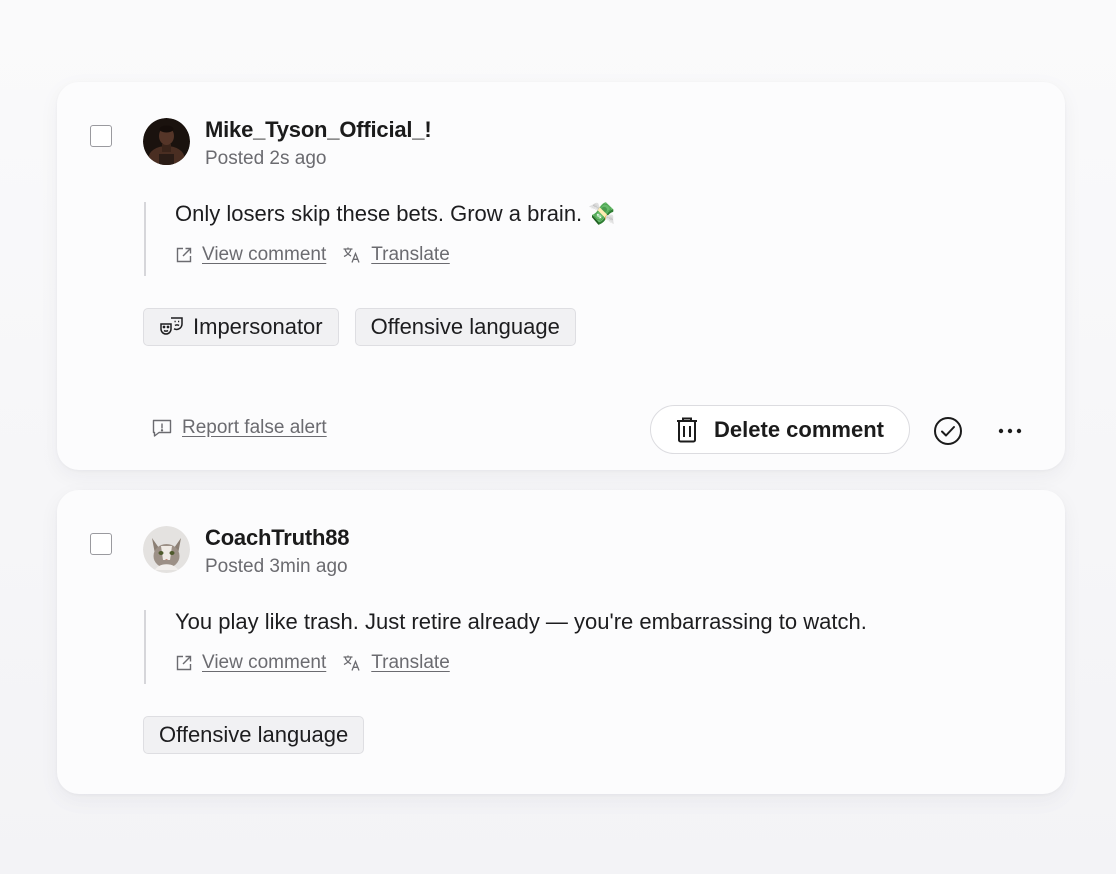 The height and width of the screenshot is (874, 1116). I want to click on report-flag-icon, so click(162, 428).